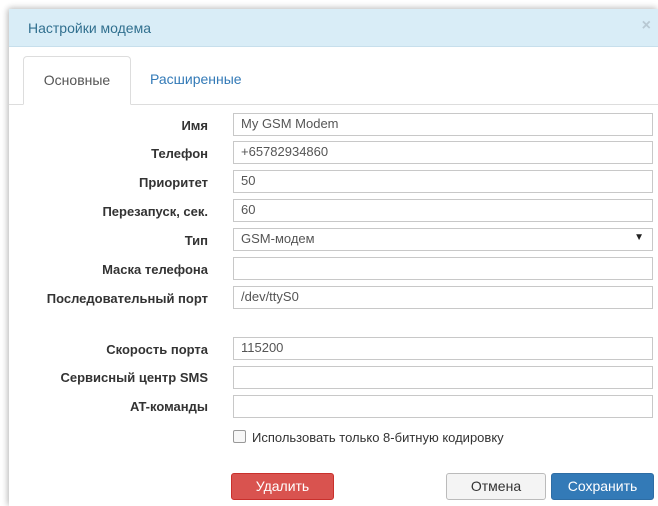  I want to click on name-input: My GSM Modem, so click(443, 124).